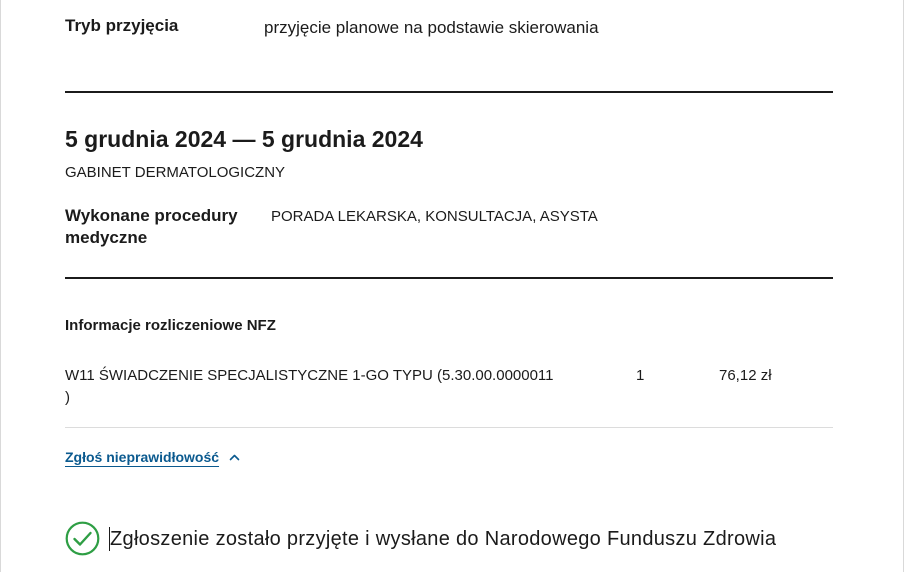 The height and width of the screenshot is (572, 905). What do you see at coordinates (165, 227) in the screenshot?
I see `procedures-label: Wykonane procedury medyczne` at bounding box center [165, 227].